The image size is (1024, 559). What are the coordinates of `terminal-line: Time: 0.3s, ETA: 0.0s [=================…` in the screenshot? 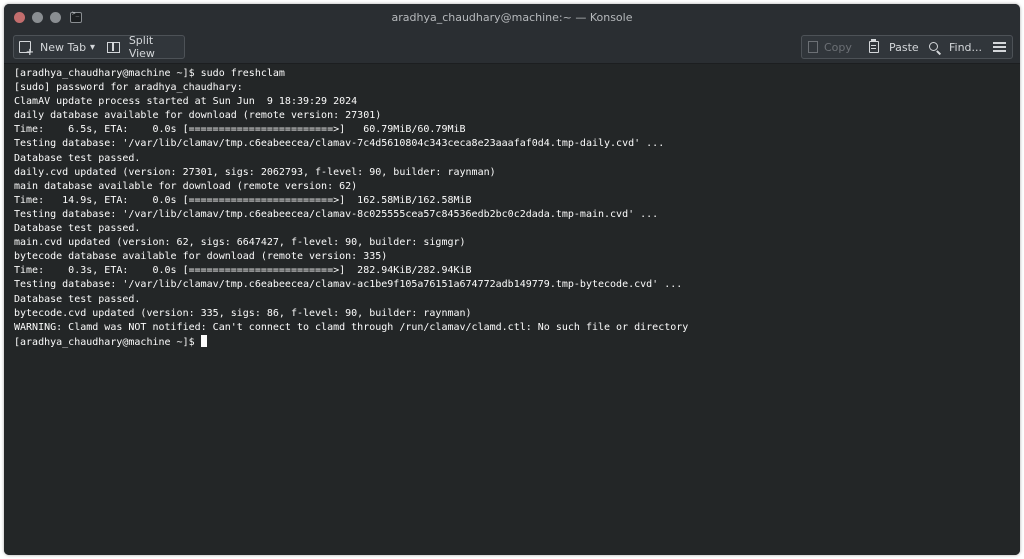 It's located at (243, 271).